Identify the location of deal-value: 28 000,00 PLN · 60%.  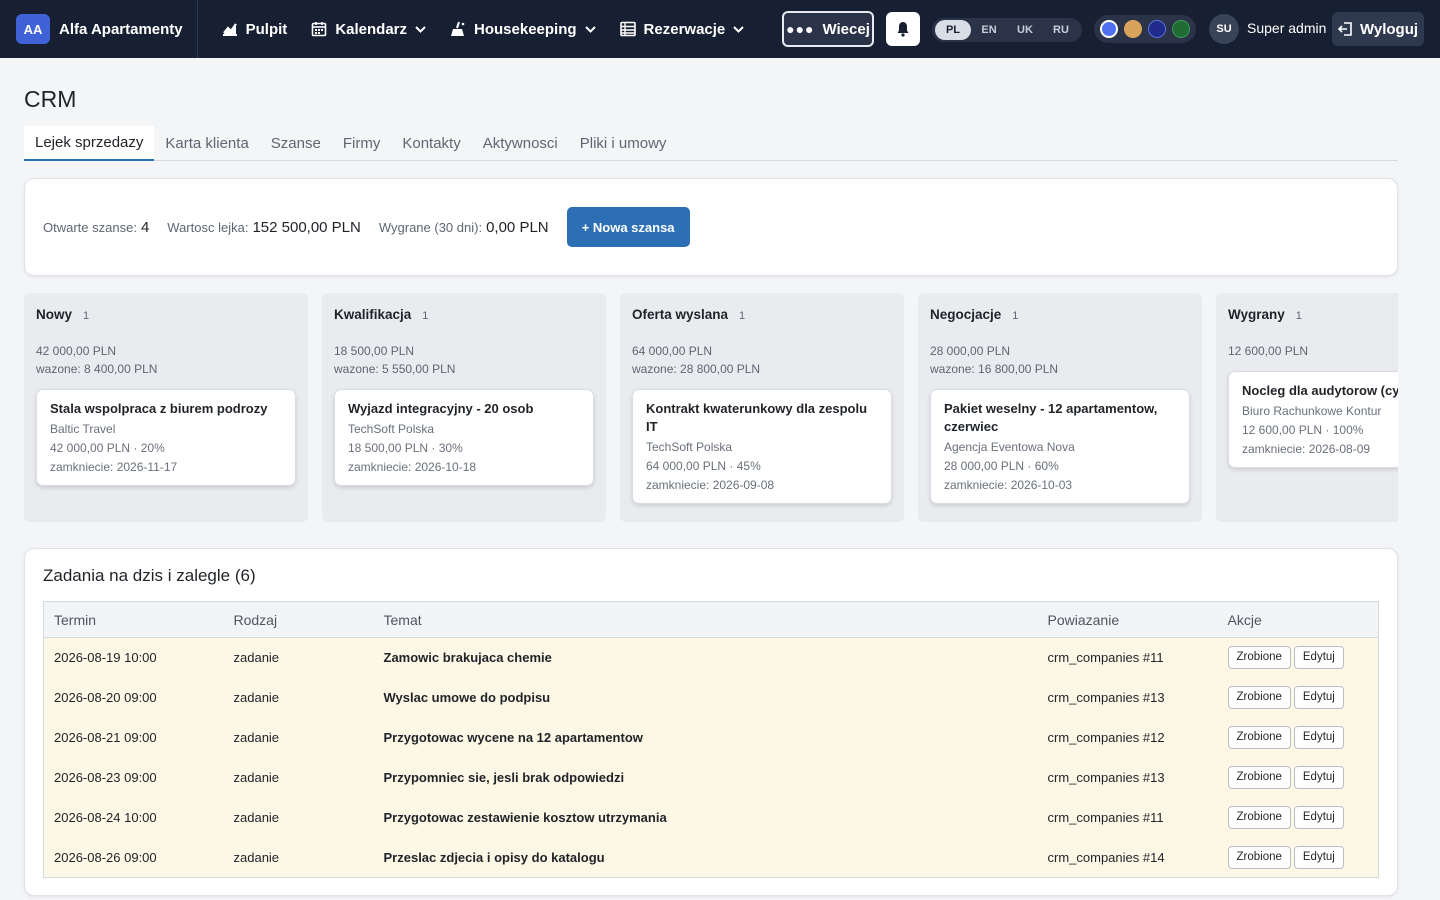
(1001, 466).